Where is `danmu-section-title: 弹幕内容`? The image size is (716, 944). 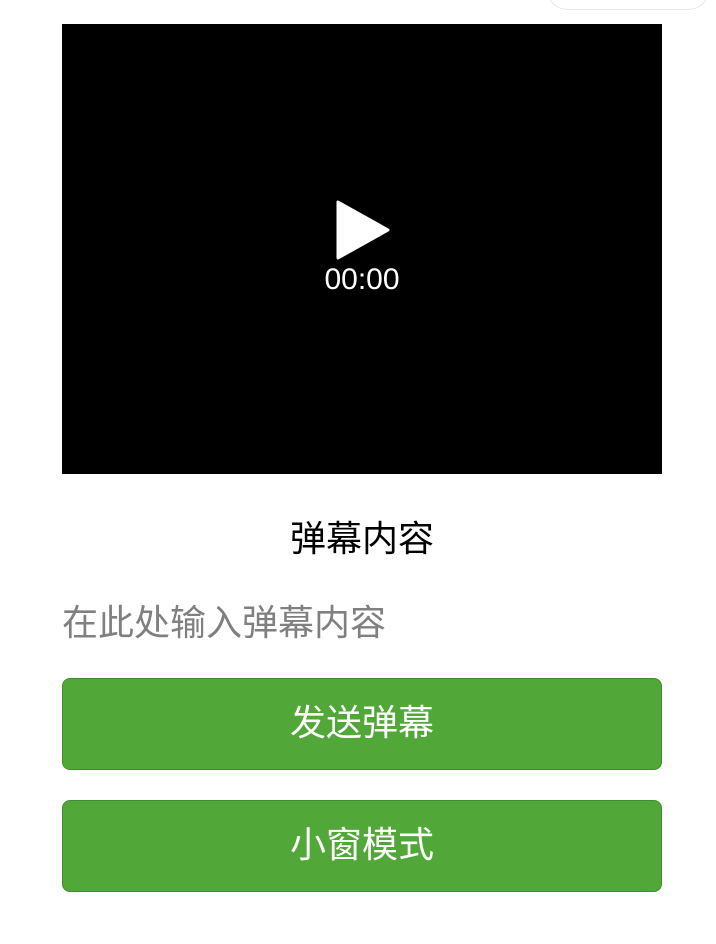
danmu-section-title: 弹幕内容 is located at coordinates (361, 539).